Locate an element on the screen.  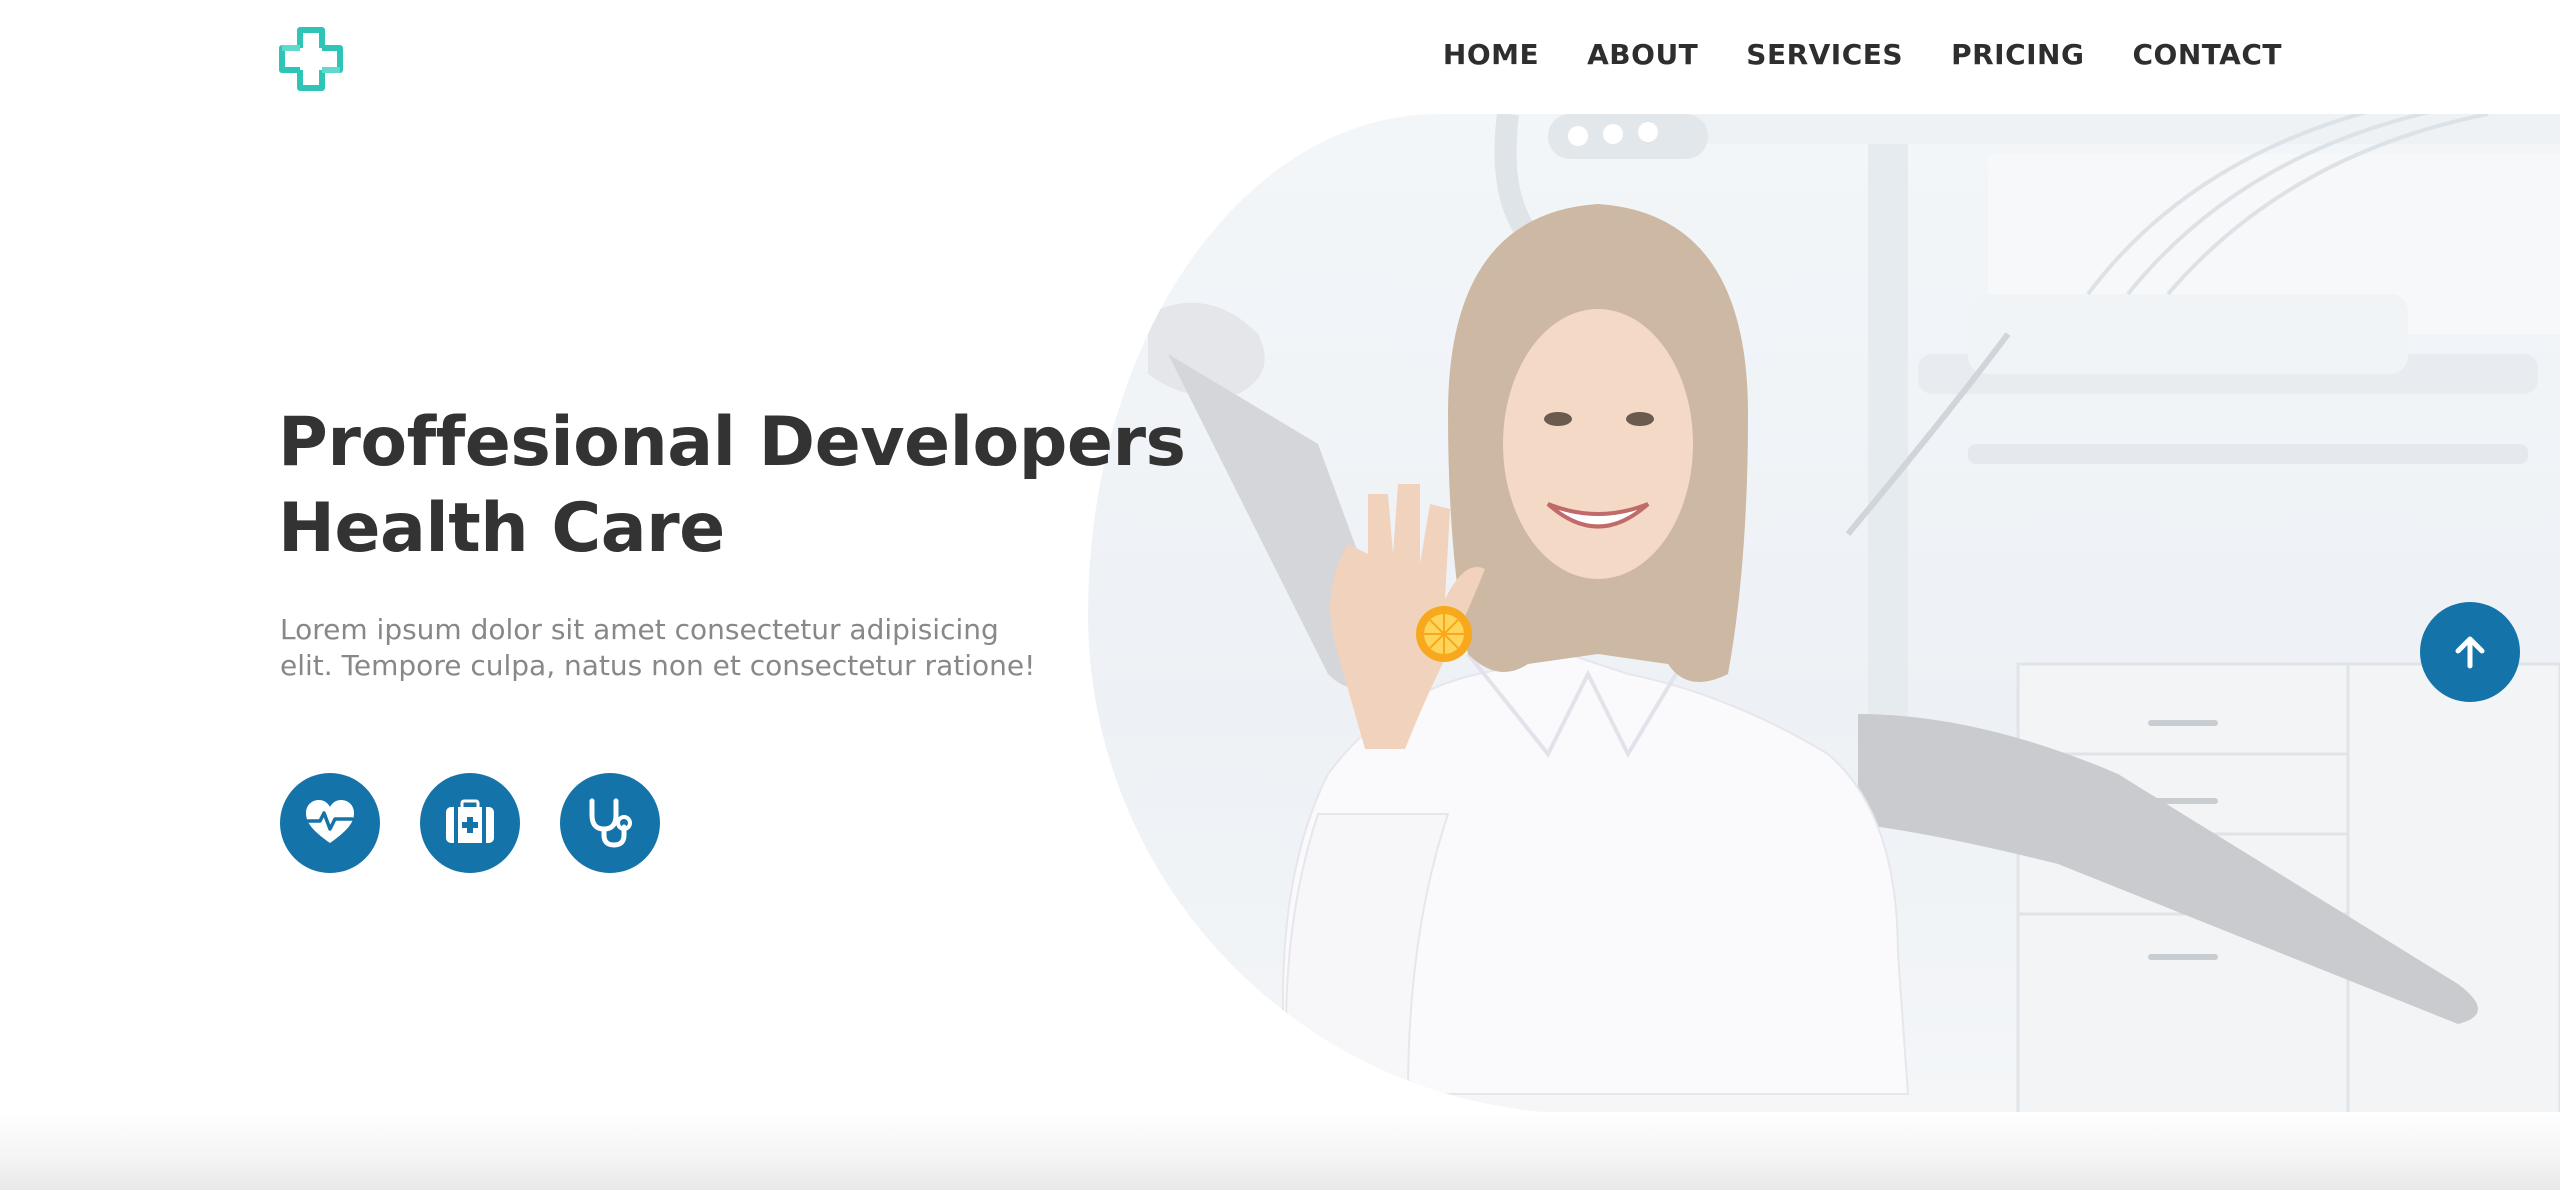
first-aid-kit-button is located at coordinates (470, 823).